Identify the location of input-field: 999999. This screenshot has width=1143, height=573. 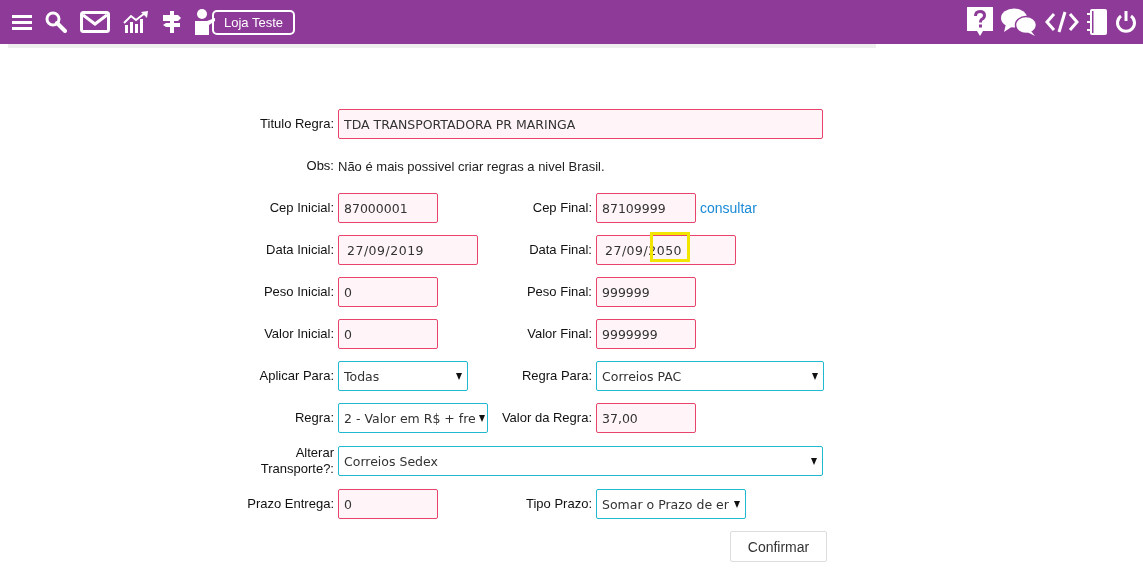
(646, 292).